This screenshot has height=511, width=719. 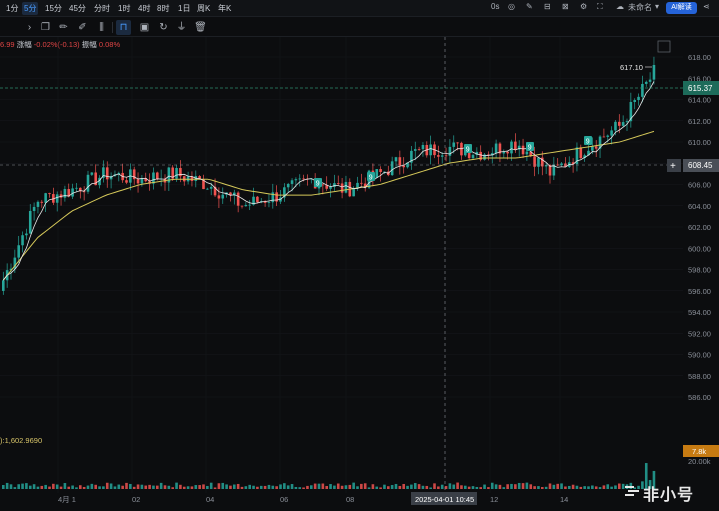 I want to click on timeframe-tab: 5分, so click(x=30, y=8).